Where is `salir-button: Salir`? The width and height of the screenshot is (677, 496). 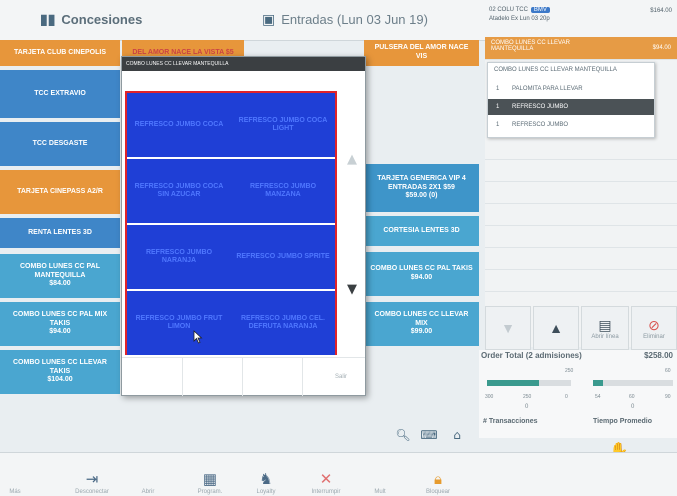
salir-button: Salir is located at coordinates (341, 377).